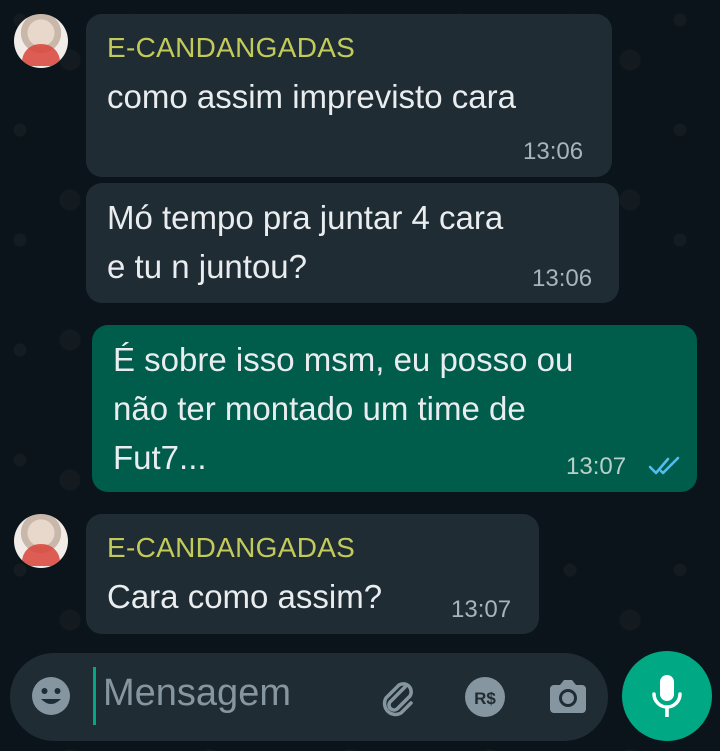  What do you see at coordinates (94, 696) in the screenshot?
I see `text-cursor` at bounding box center [94, 696].